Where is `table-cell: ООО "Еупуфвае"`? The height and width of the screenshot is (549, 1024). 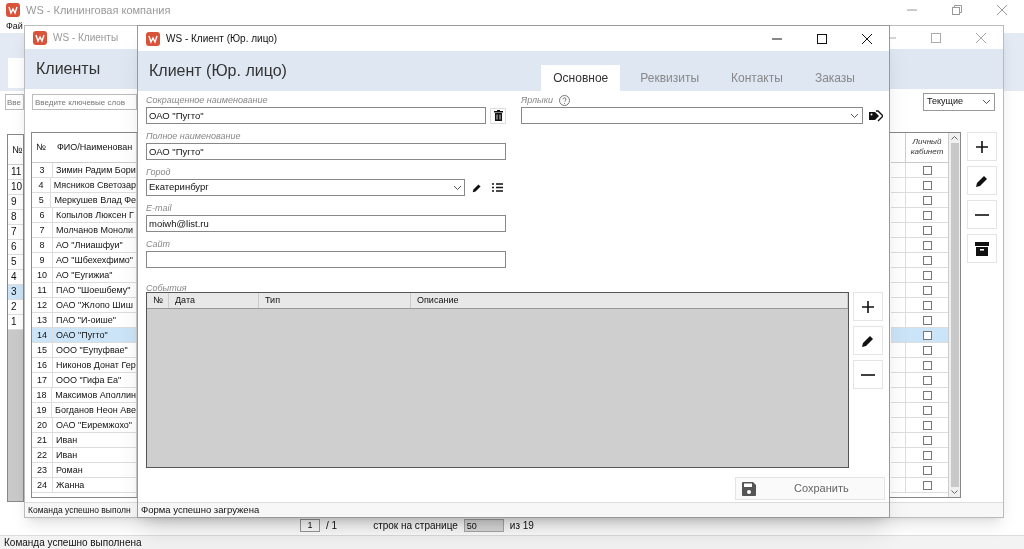 table-cell: ООО "Еупуфвае" is located at coordinates (90, 350).